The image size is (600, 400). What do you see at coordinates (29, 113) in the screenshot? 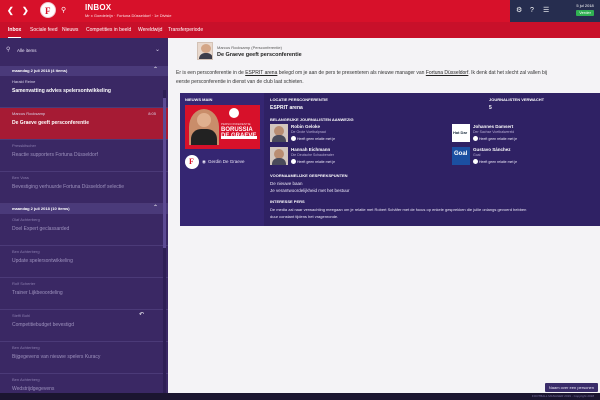
I see `message-sender: Marcus Rocksamp` at bounding box center [29, 113].